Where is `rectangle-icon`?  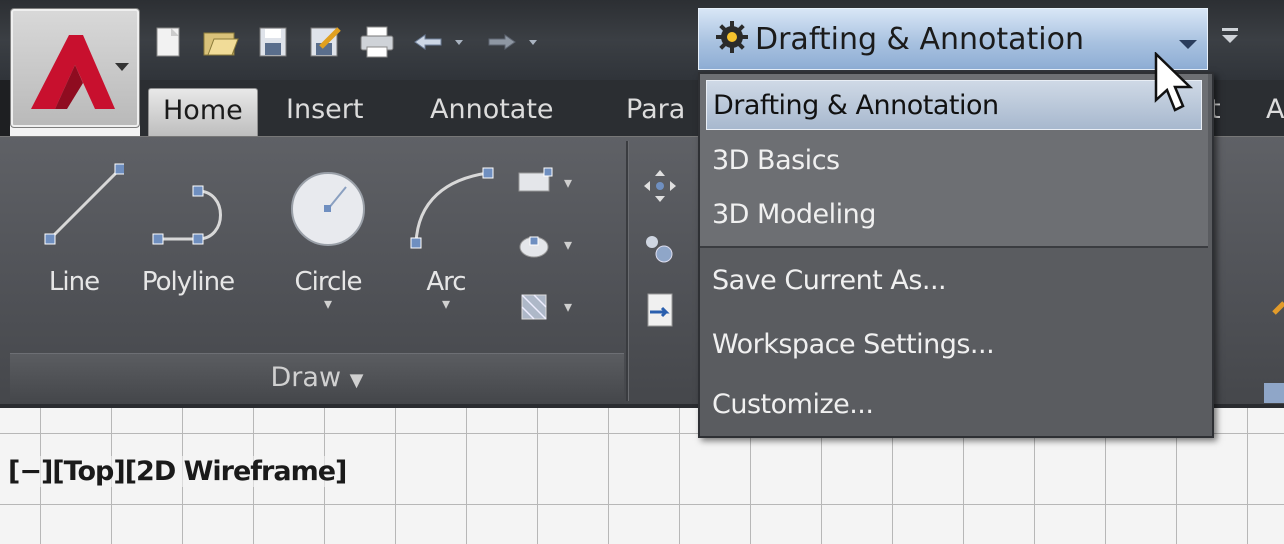
rectangle-icon is located at coordinates (535, 179).